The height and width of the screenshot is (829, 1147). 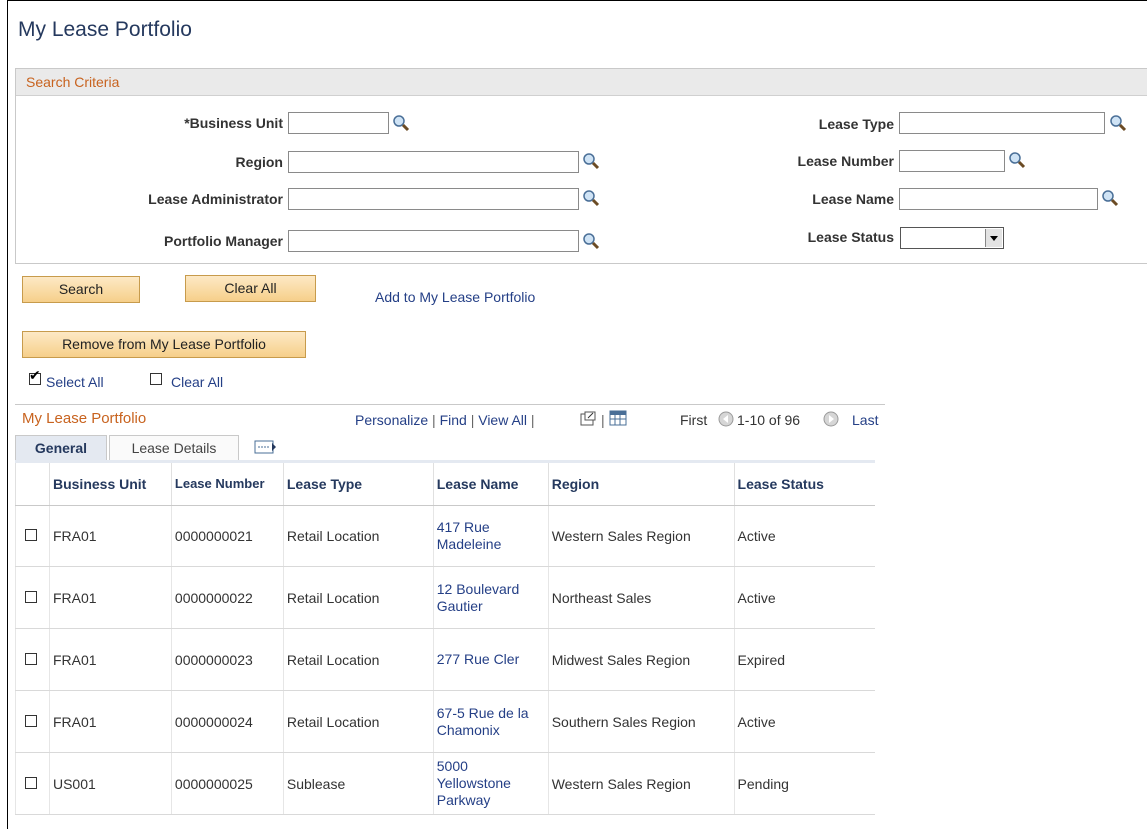 What do you see at coordinates (433, 241) in the screenshot?
I see `portfolio-manager-input` at bounding box center [433, 241].